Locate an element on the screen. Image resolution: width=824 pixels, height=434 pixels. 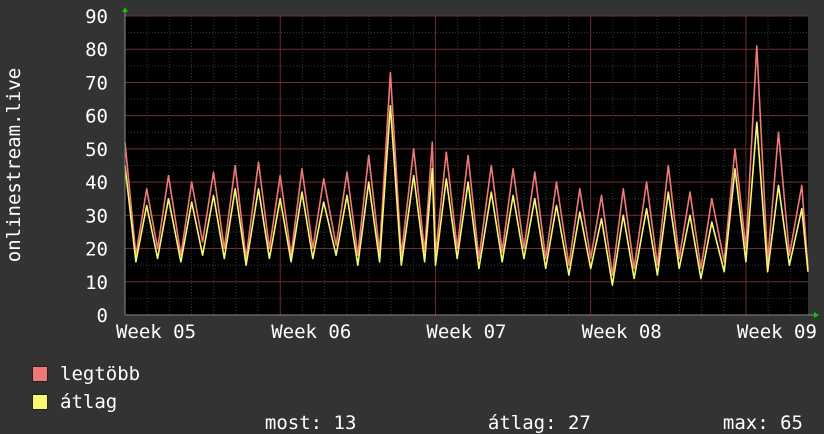
x-tick-label: Week 06 is located at coordinates (311, 332).